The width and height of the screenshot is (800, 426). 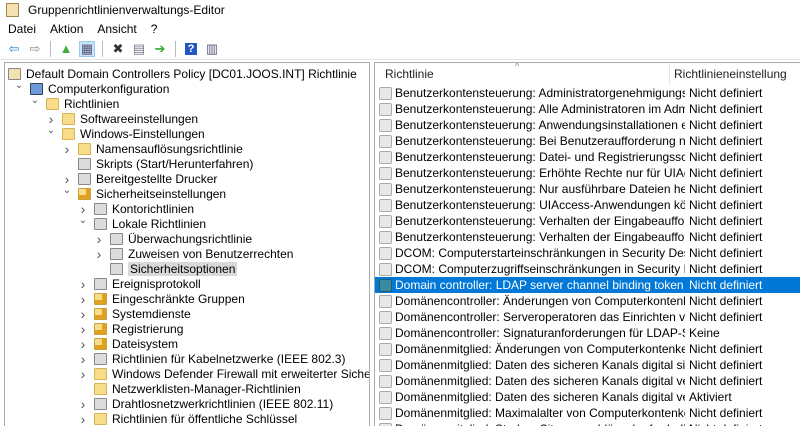 What do you see at coordinates (140, 179) in the screenshot?
I see `tree-node: › Bereitgestellte Drucker` at bounding box center [140, 179].